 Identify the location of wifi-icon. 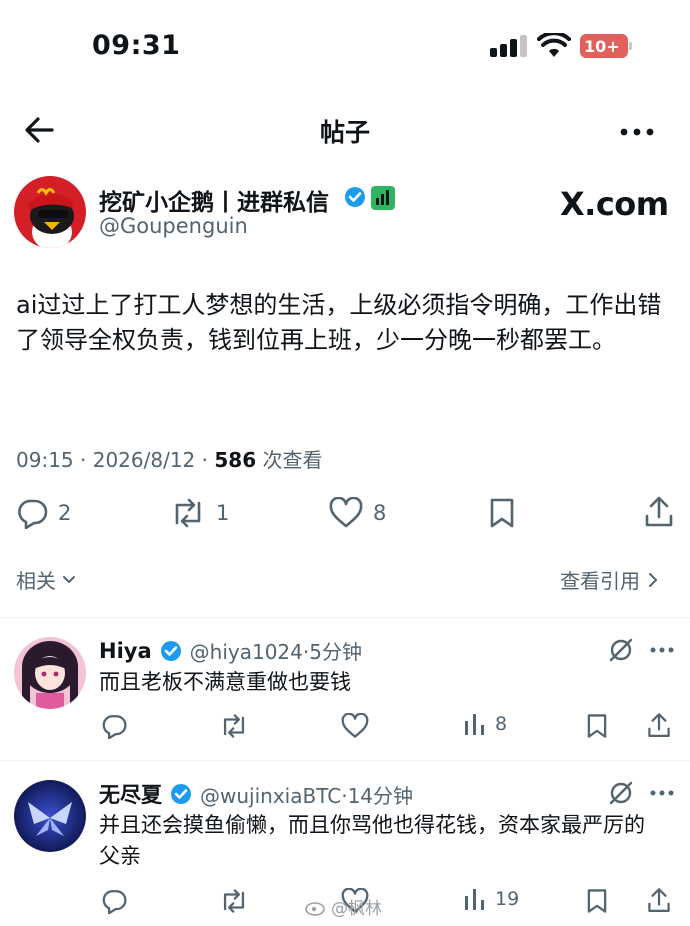
(554, 46).